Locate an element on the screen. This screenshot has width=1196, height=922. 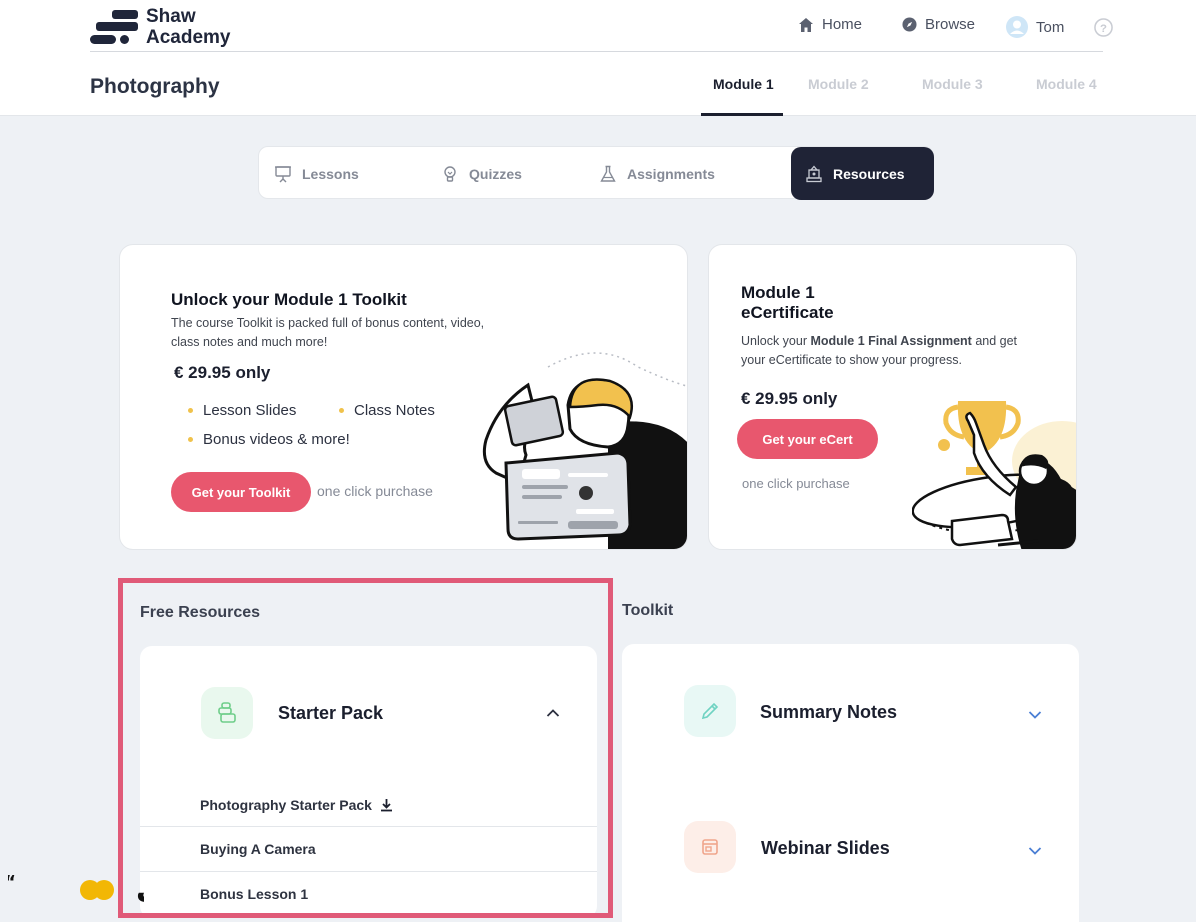
help-button: ? is located at coordinates (1103, 29).